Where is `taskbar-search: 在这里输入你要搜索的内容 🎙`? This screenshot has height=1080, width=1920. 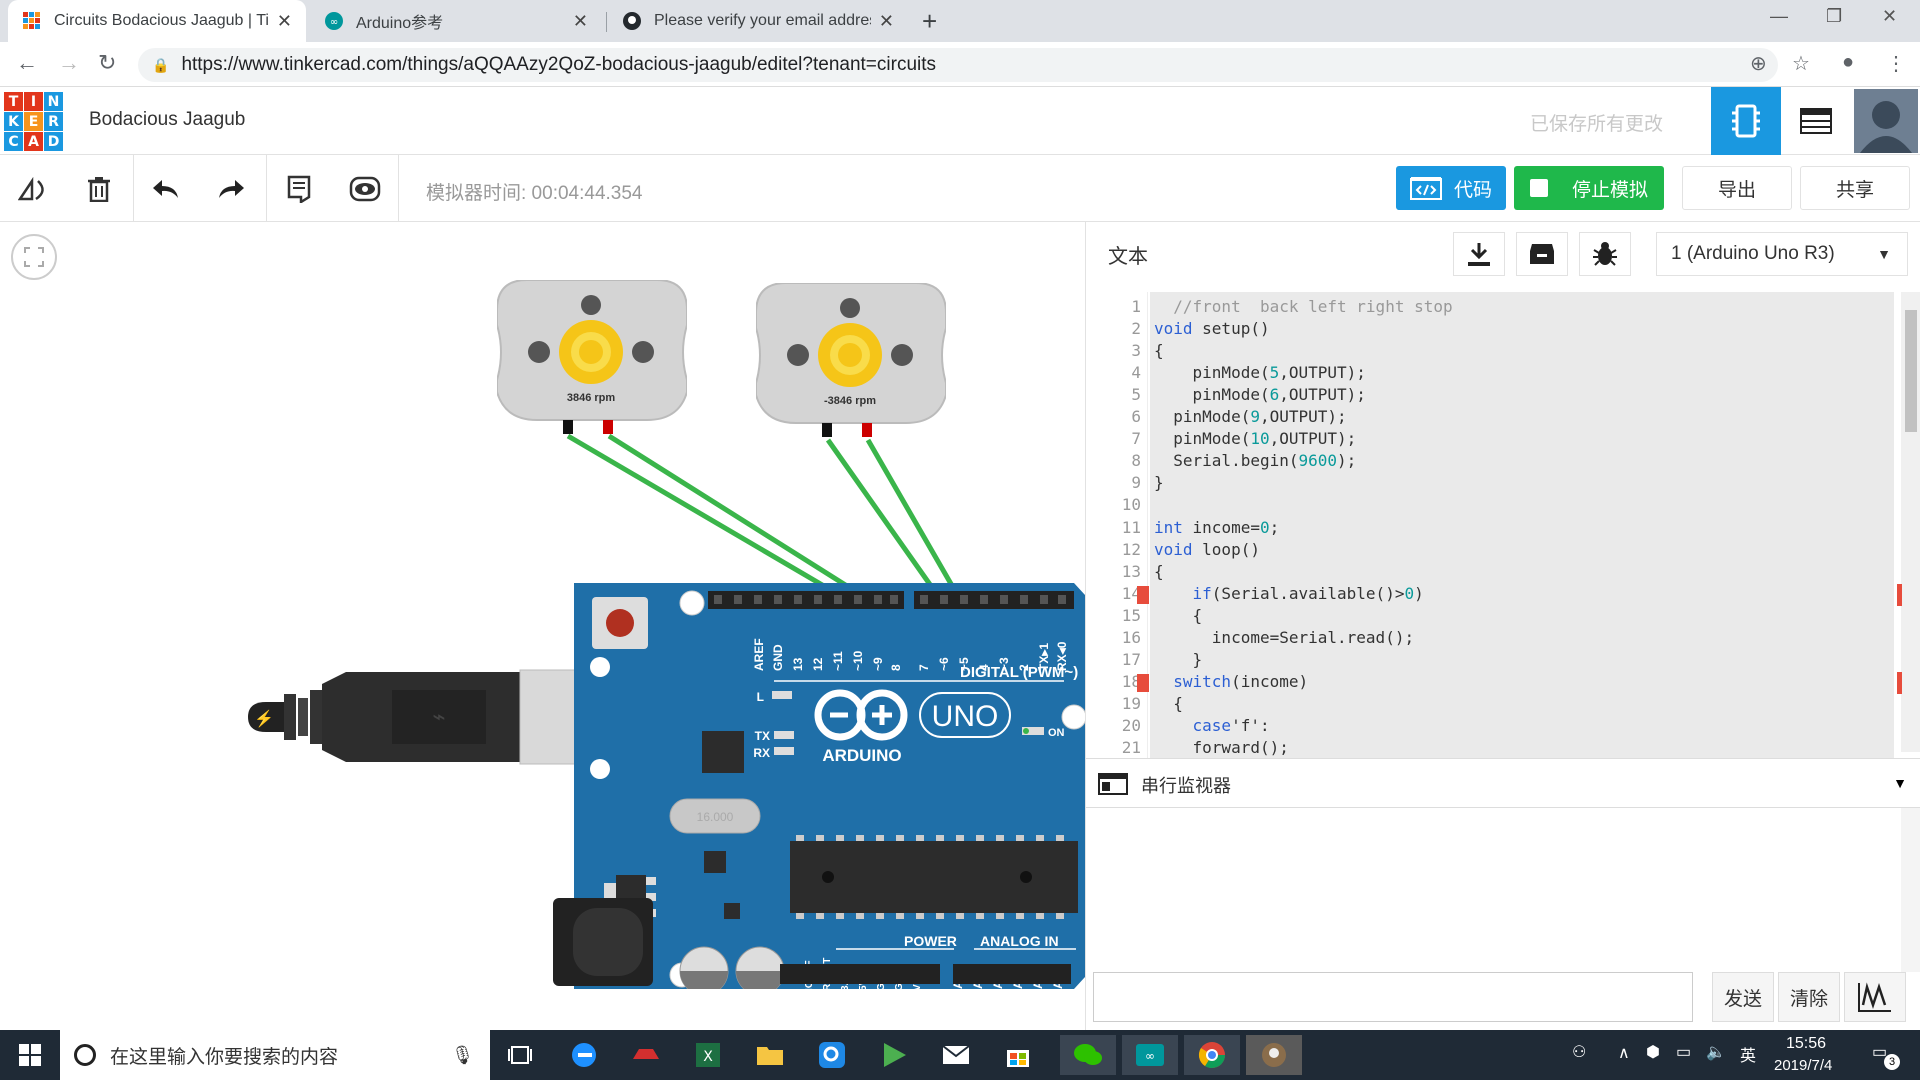
taskbar-search: 在这里输入你要搜索的内容 🎙 is located at coordinates (275, 1055).